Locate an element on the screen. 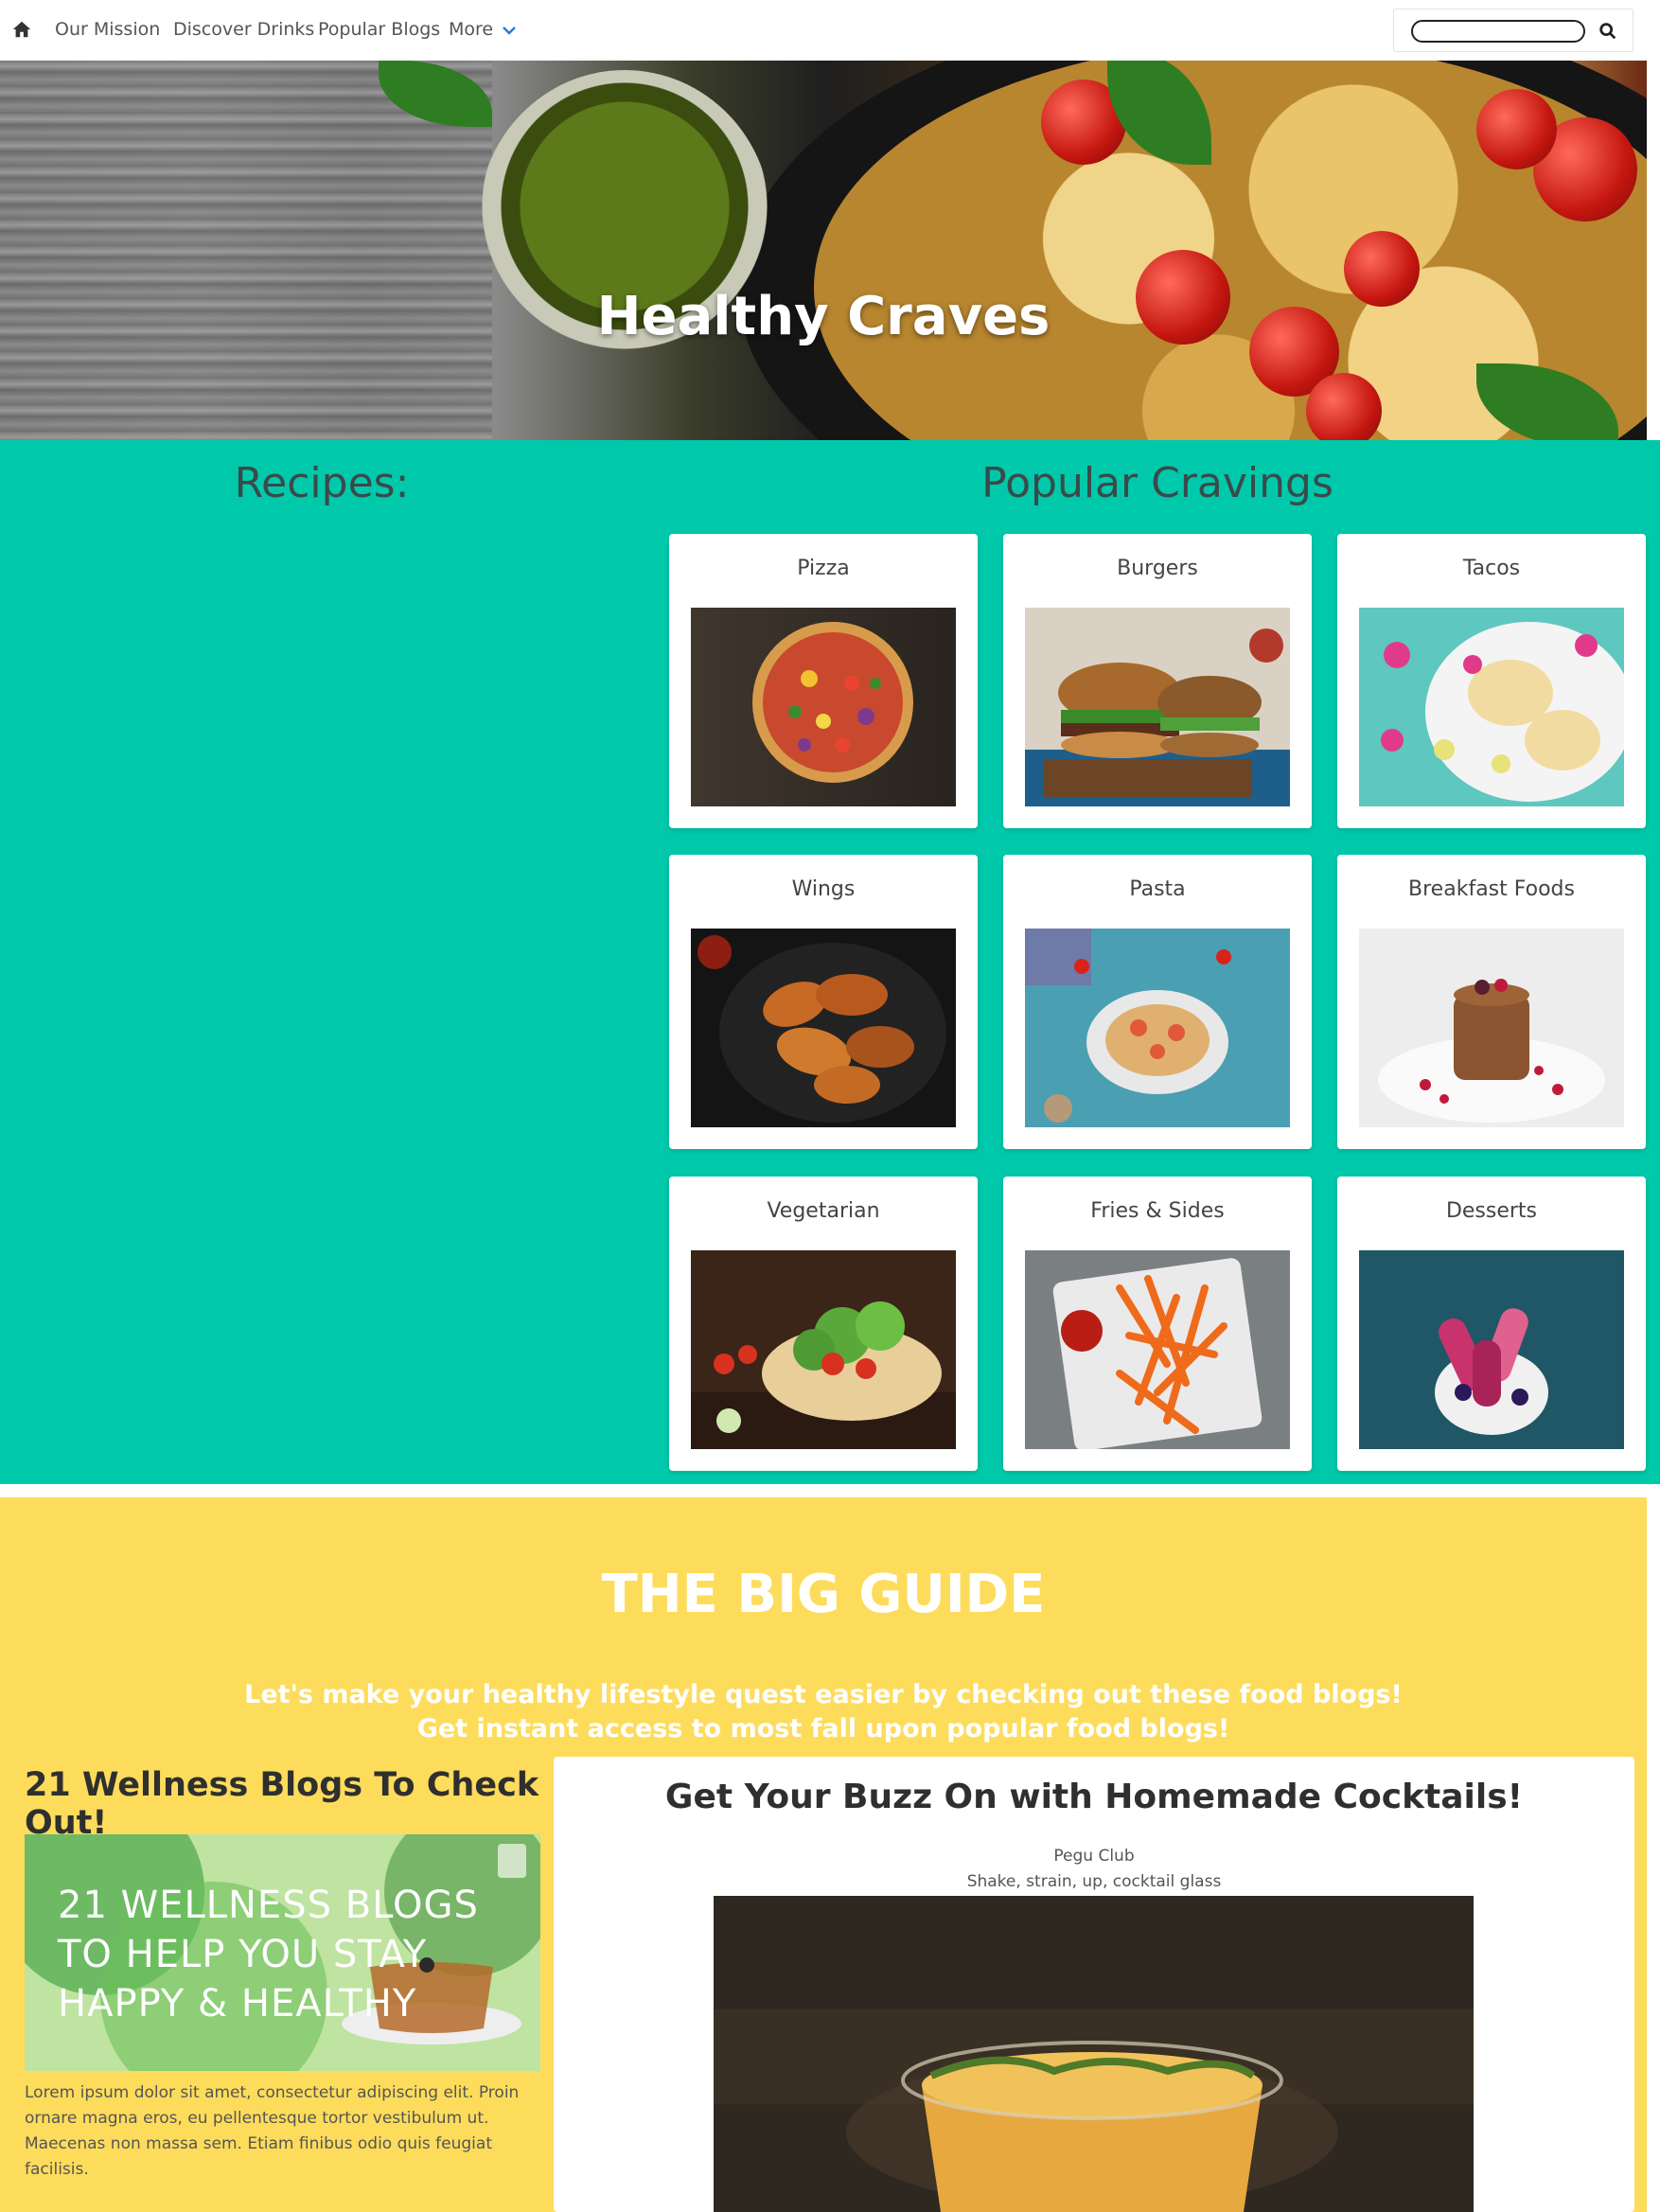 This screenshot has width=1660, height=2212. search-form is located at coordinates (1514, 30).